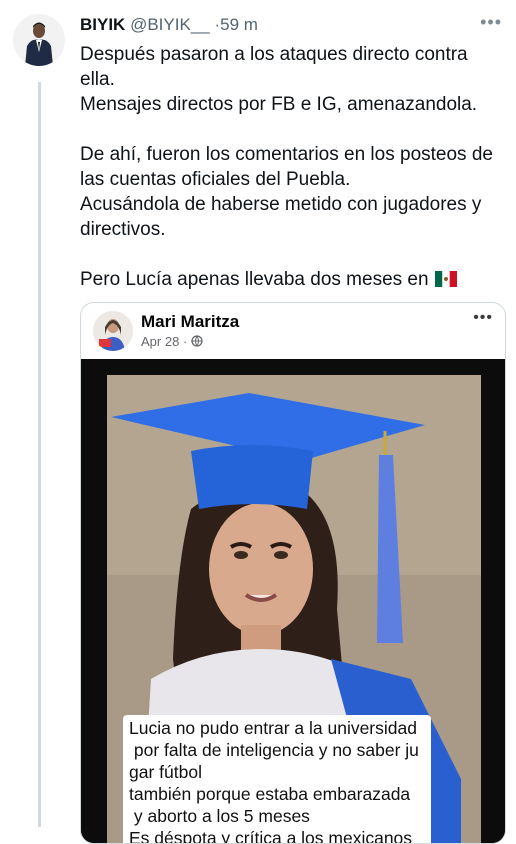 This screenshot has height=844, width=516. I want to click on tweet-header: BIYIK @BIYIK__ ·59 m •••, so click(292, 24).